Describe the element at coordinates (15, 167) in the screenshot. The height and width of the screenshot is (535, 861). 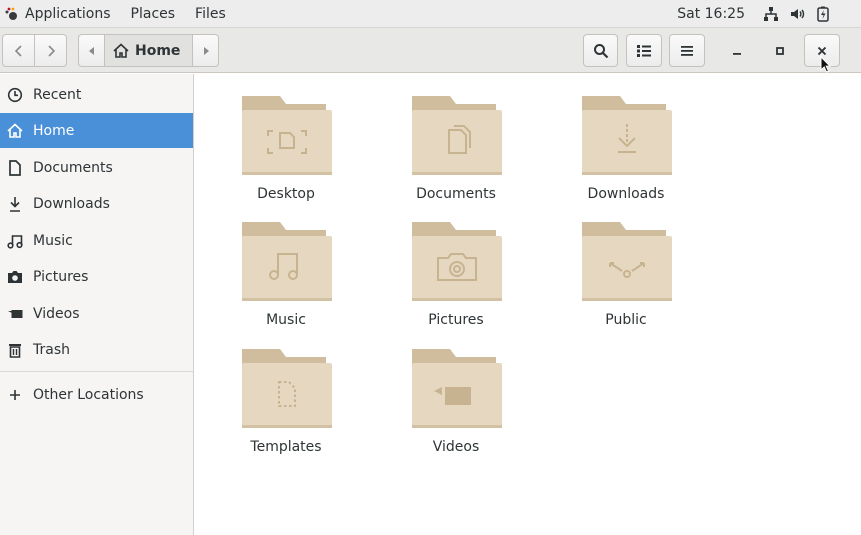
I see `document-icon` at that location.